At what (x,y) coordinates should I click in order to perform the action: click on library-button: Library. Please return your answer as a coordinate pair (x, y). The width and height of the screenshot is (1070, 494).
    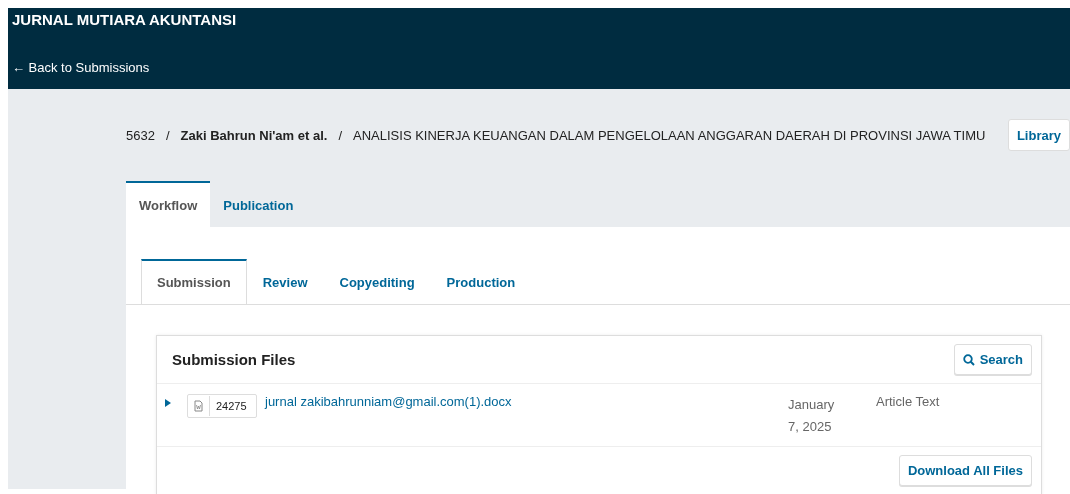
    Looking at the image, I should click on (1038, 135).